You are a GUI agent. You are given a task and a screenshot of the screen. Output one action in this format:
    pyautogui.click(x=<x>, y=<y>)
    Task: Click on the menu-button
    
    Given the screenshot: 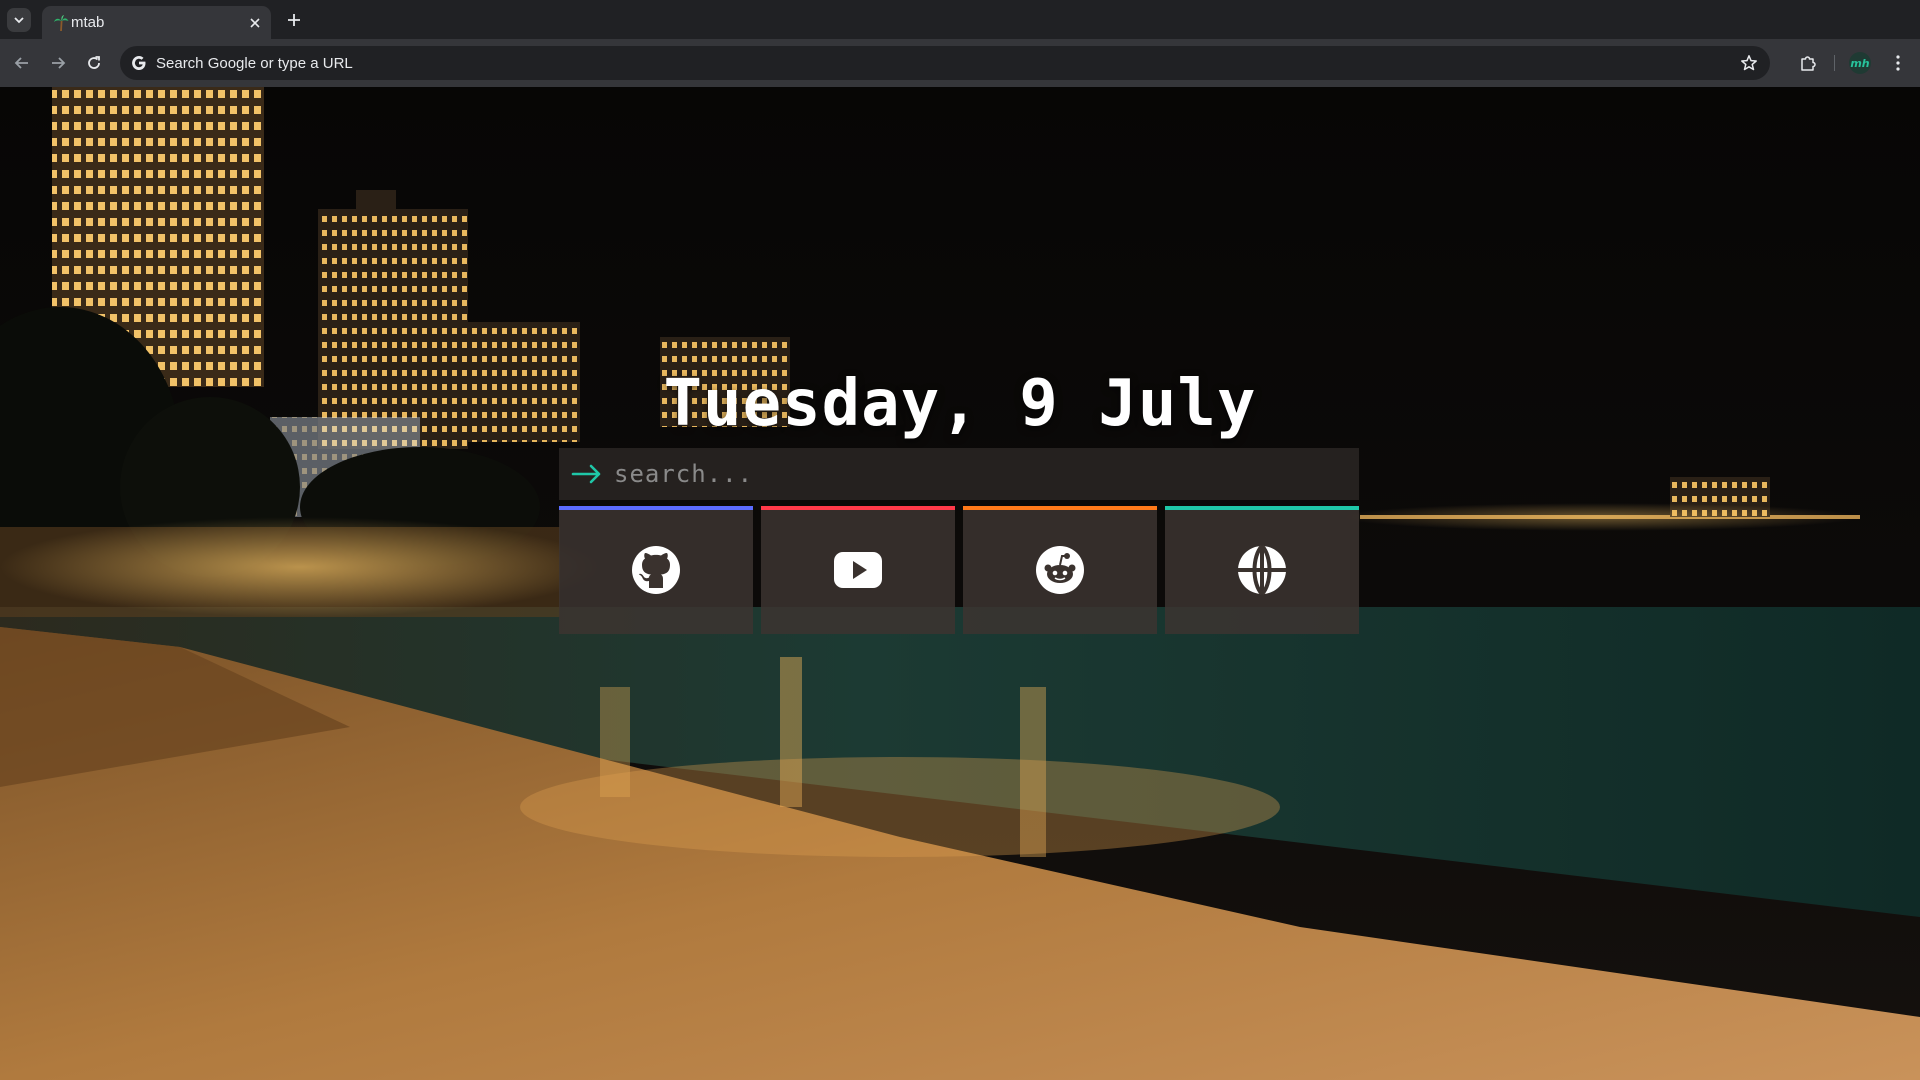 What is the action you would take?
    pyautogui.click(x=1898, y=63)
    